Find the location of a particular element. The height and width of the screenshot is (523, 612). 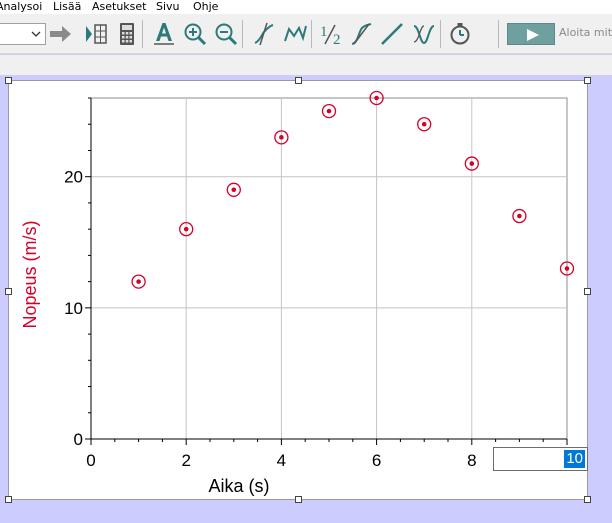

y-tick-label: 20 is located at coordinates (73, 177).